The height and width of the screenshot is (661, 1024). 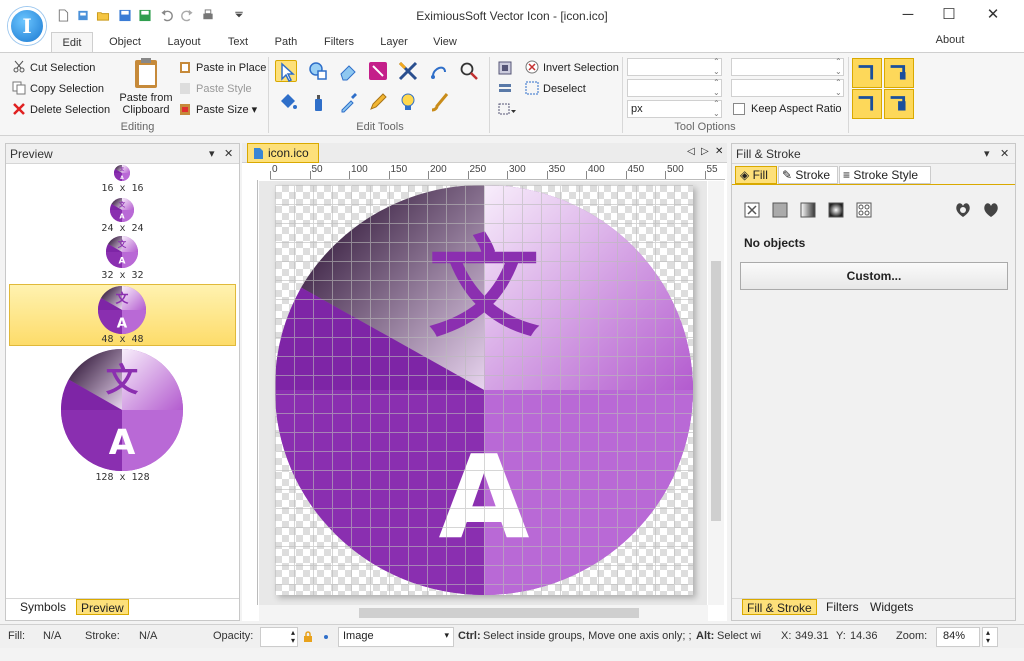 What do you see at coordinates (308, 637) in the screenshot?
I see `lock-icon` at bounding box center [308, 637].